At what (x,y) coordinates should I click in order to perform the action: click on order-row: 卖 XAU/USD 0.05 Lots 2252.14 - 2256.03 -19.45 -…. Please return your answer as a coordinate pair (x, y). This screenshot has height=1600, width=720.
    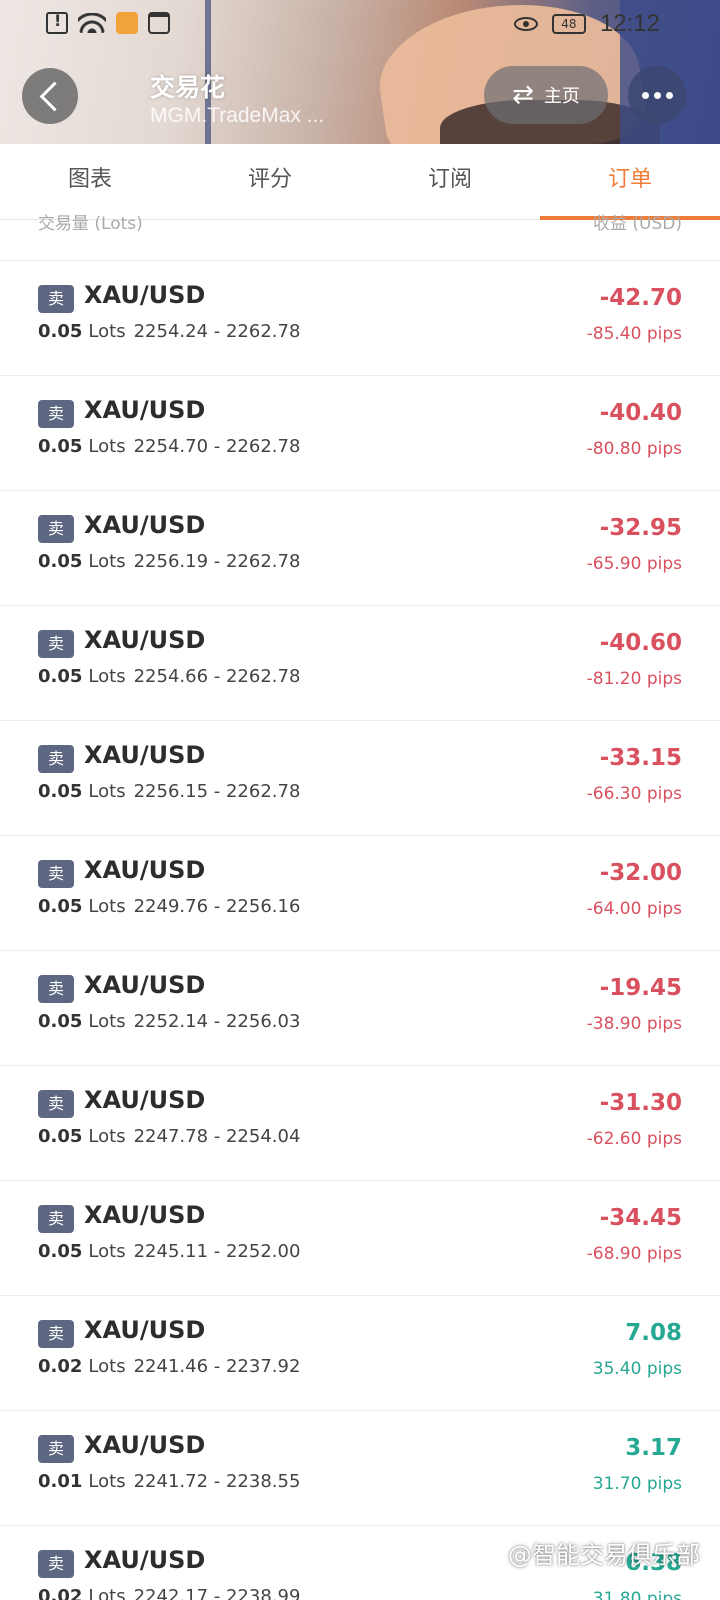
    Looking at the image, I should click on (360, 1008).